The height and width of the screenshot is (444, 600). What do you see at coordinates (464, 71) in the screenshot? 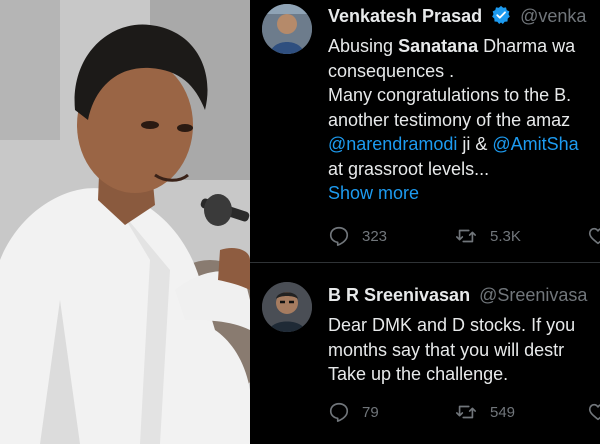
I see `tweet-line: consequences .` at bounding box center [464, 71].